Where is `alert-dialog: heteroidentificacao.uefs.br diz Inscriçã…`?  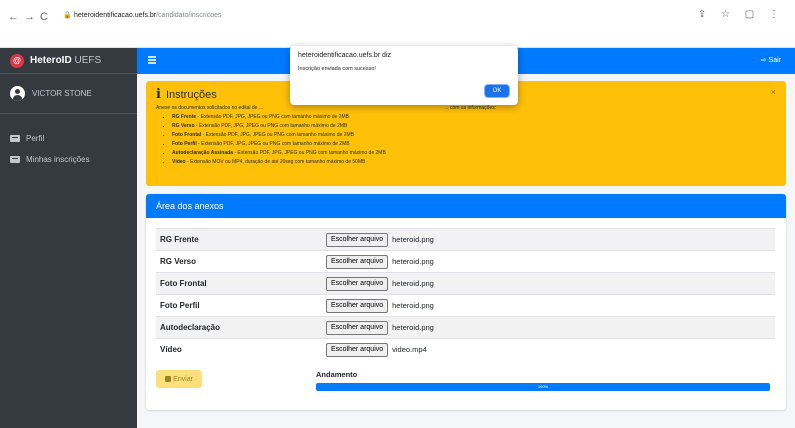
alert-dialog: heteroidentificacao.uefs.br diz Inscriçã… is located at coordinates (404, 75).